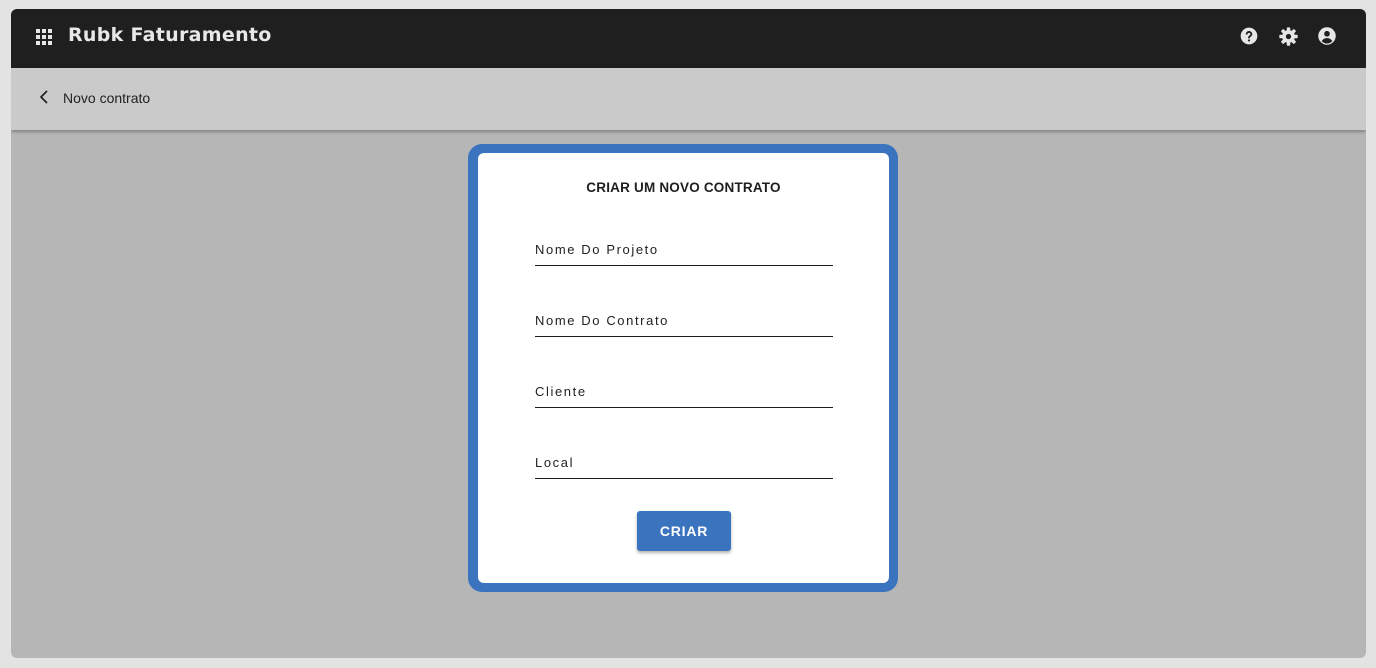 The width and height of the screenshot is (1376, 668). I want to click on app-bar: Rubk Faturamento, so click(688, 38).